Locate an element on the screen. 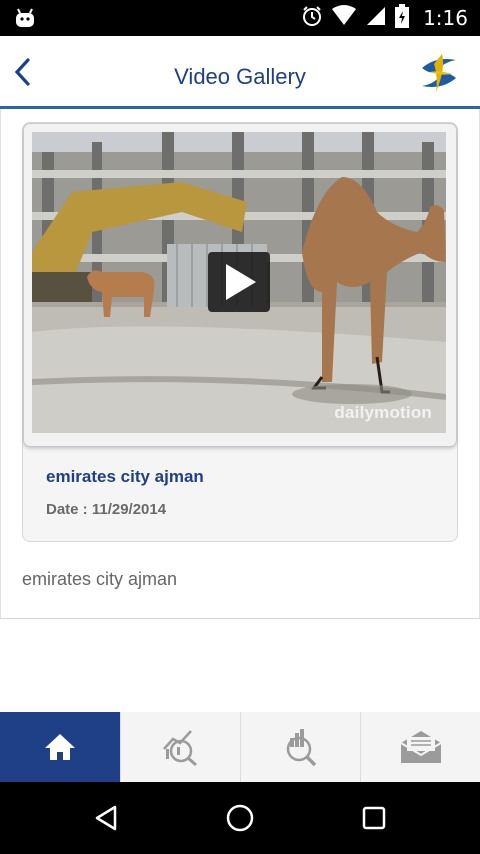 This screenshot has width=480, height=854. home-circle-icon is located at coordinates (240, 818).